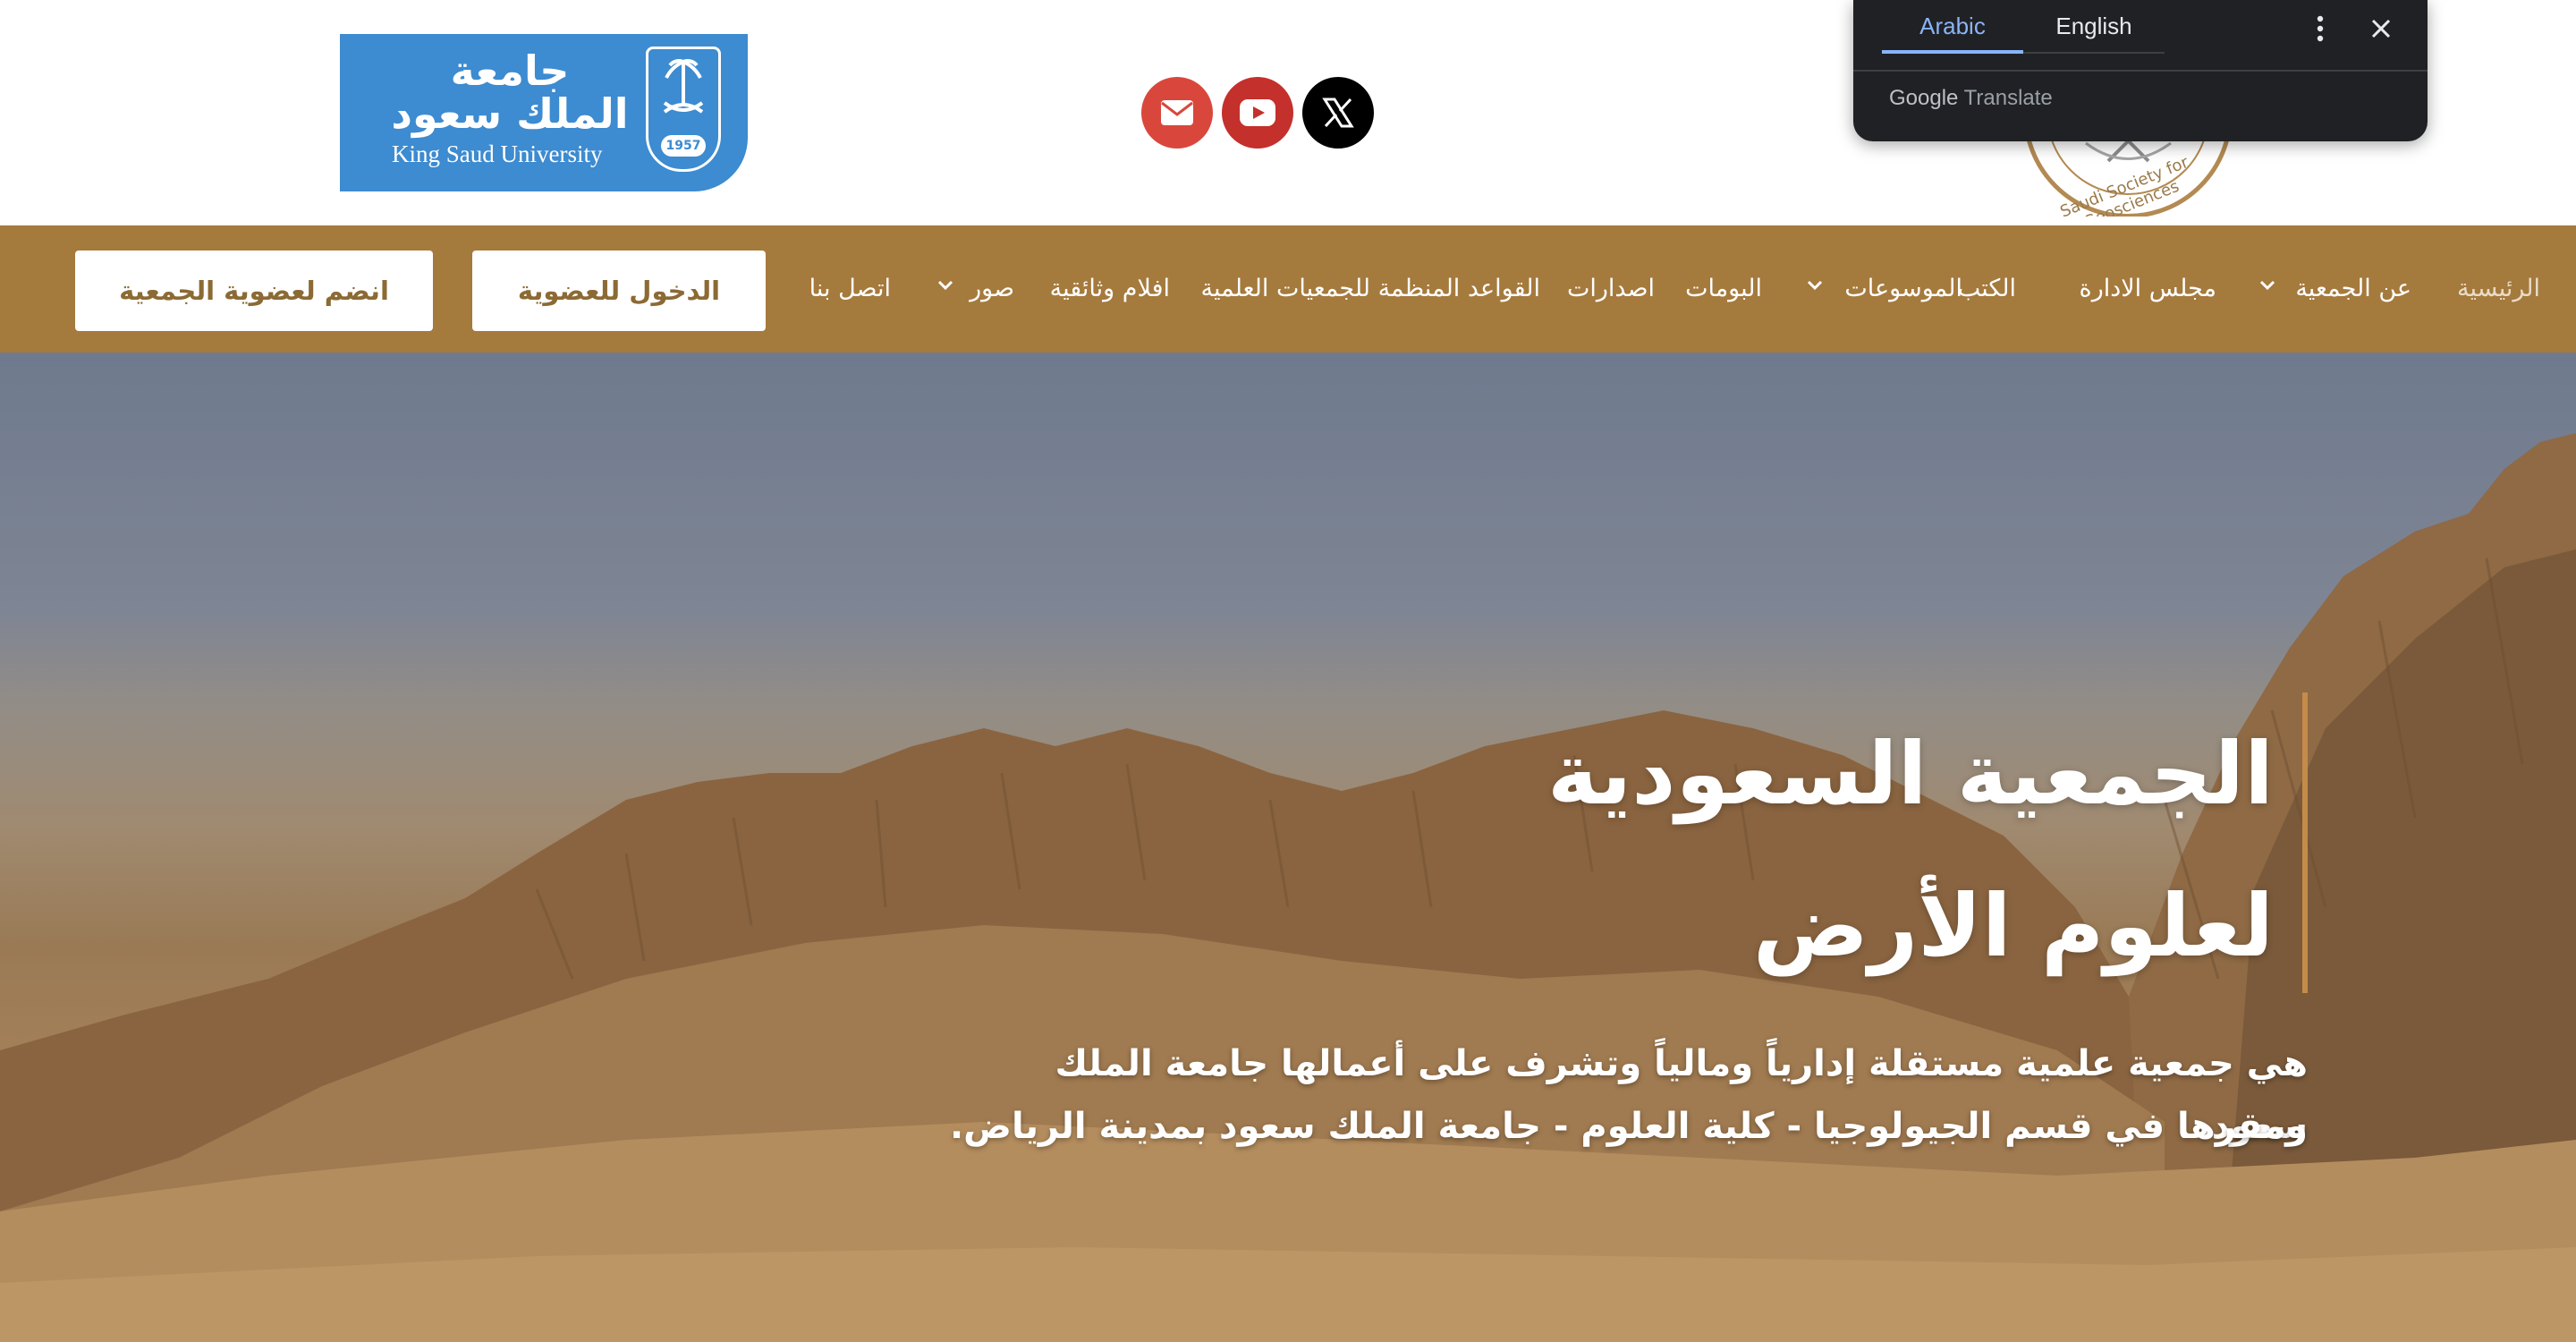  I want to click on youtube-icon, so click(1257, 113).